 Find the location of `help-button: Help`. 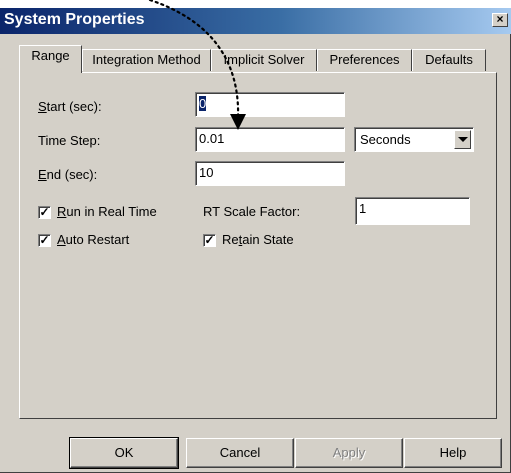

help-button: Help is located at coordinates (453, 453).